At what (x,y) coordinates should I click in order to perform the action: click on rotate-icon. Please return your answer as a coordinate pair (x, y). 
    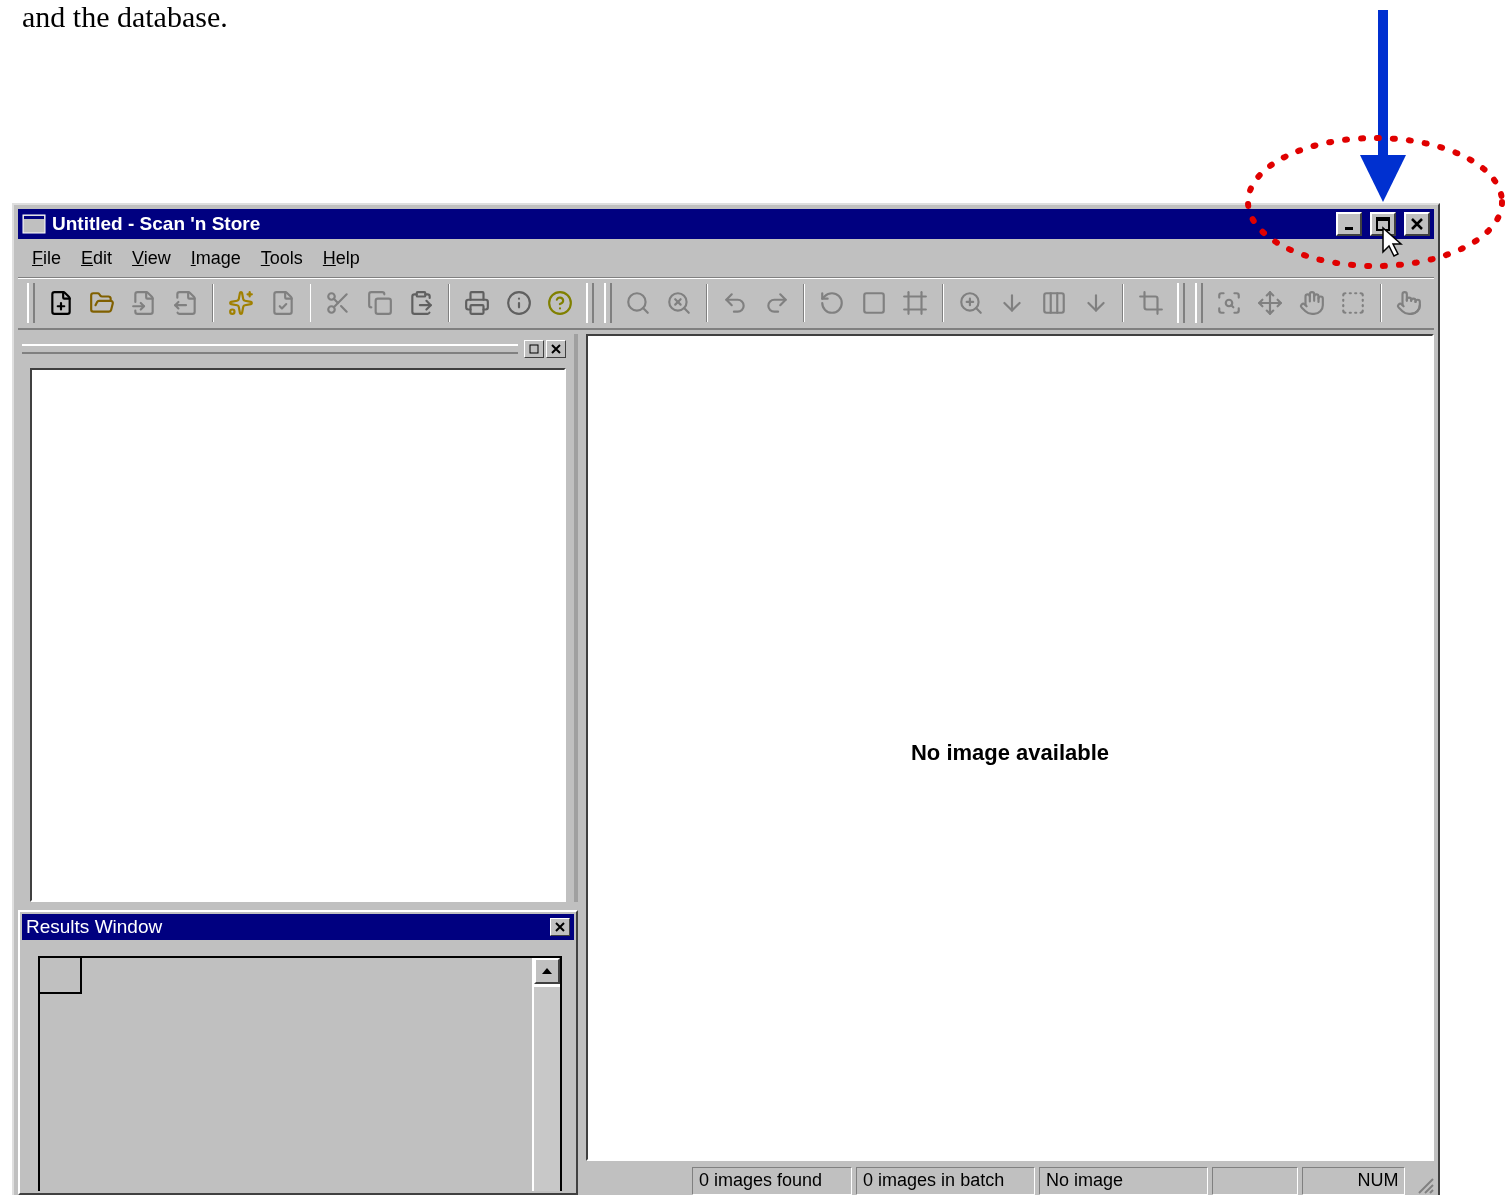
    Looking at the image, I should click on (832, 303).